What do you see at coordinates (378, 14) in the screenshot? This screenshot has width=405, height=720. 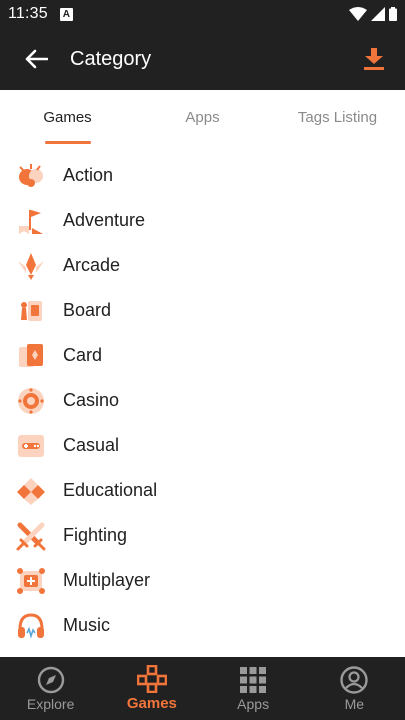 I see `signal-icon` at bounding box center [378, 14].